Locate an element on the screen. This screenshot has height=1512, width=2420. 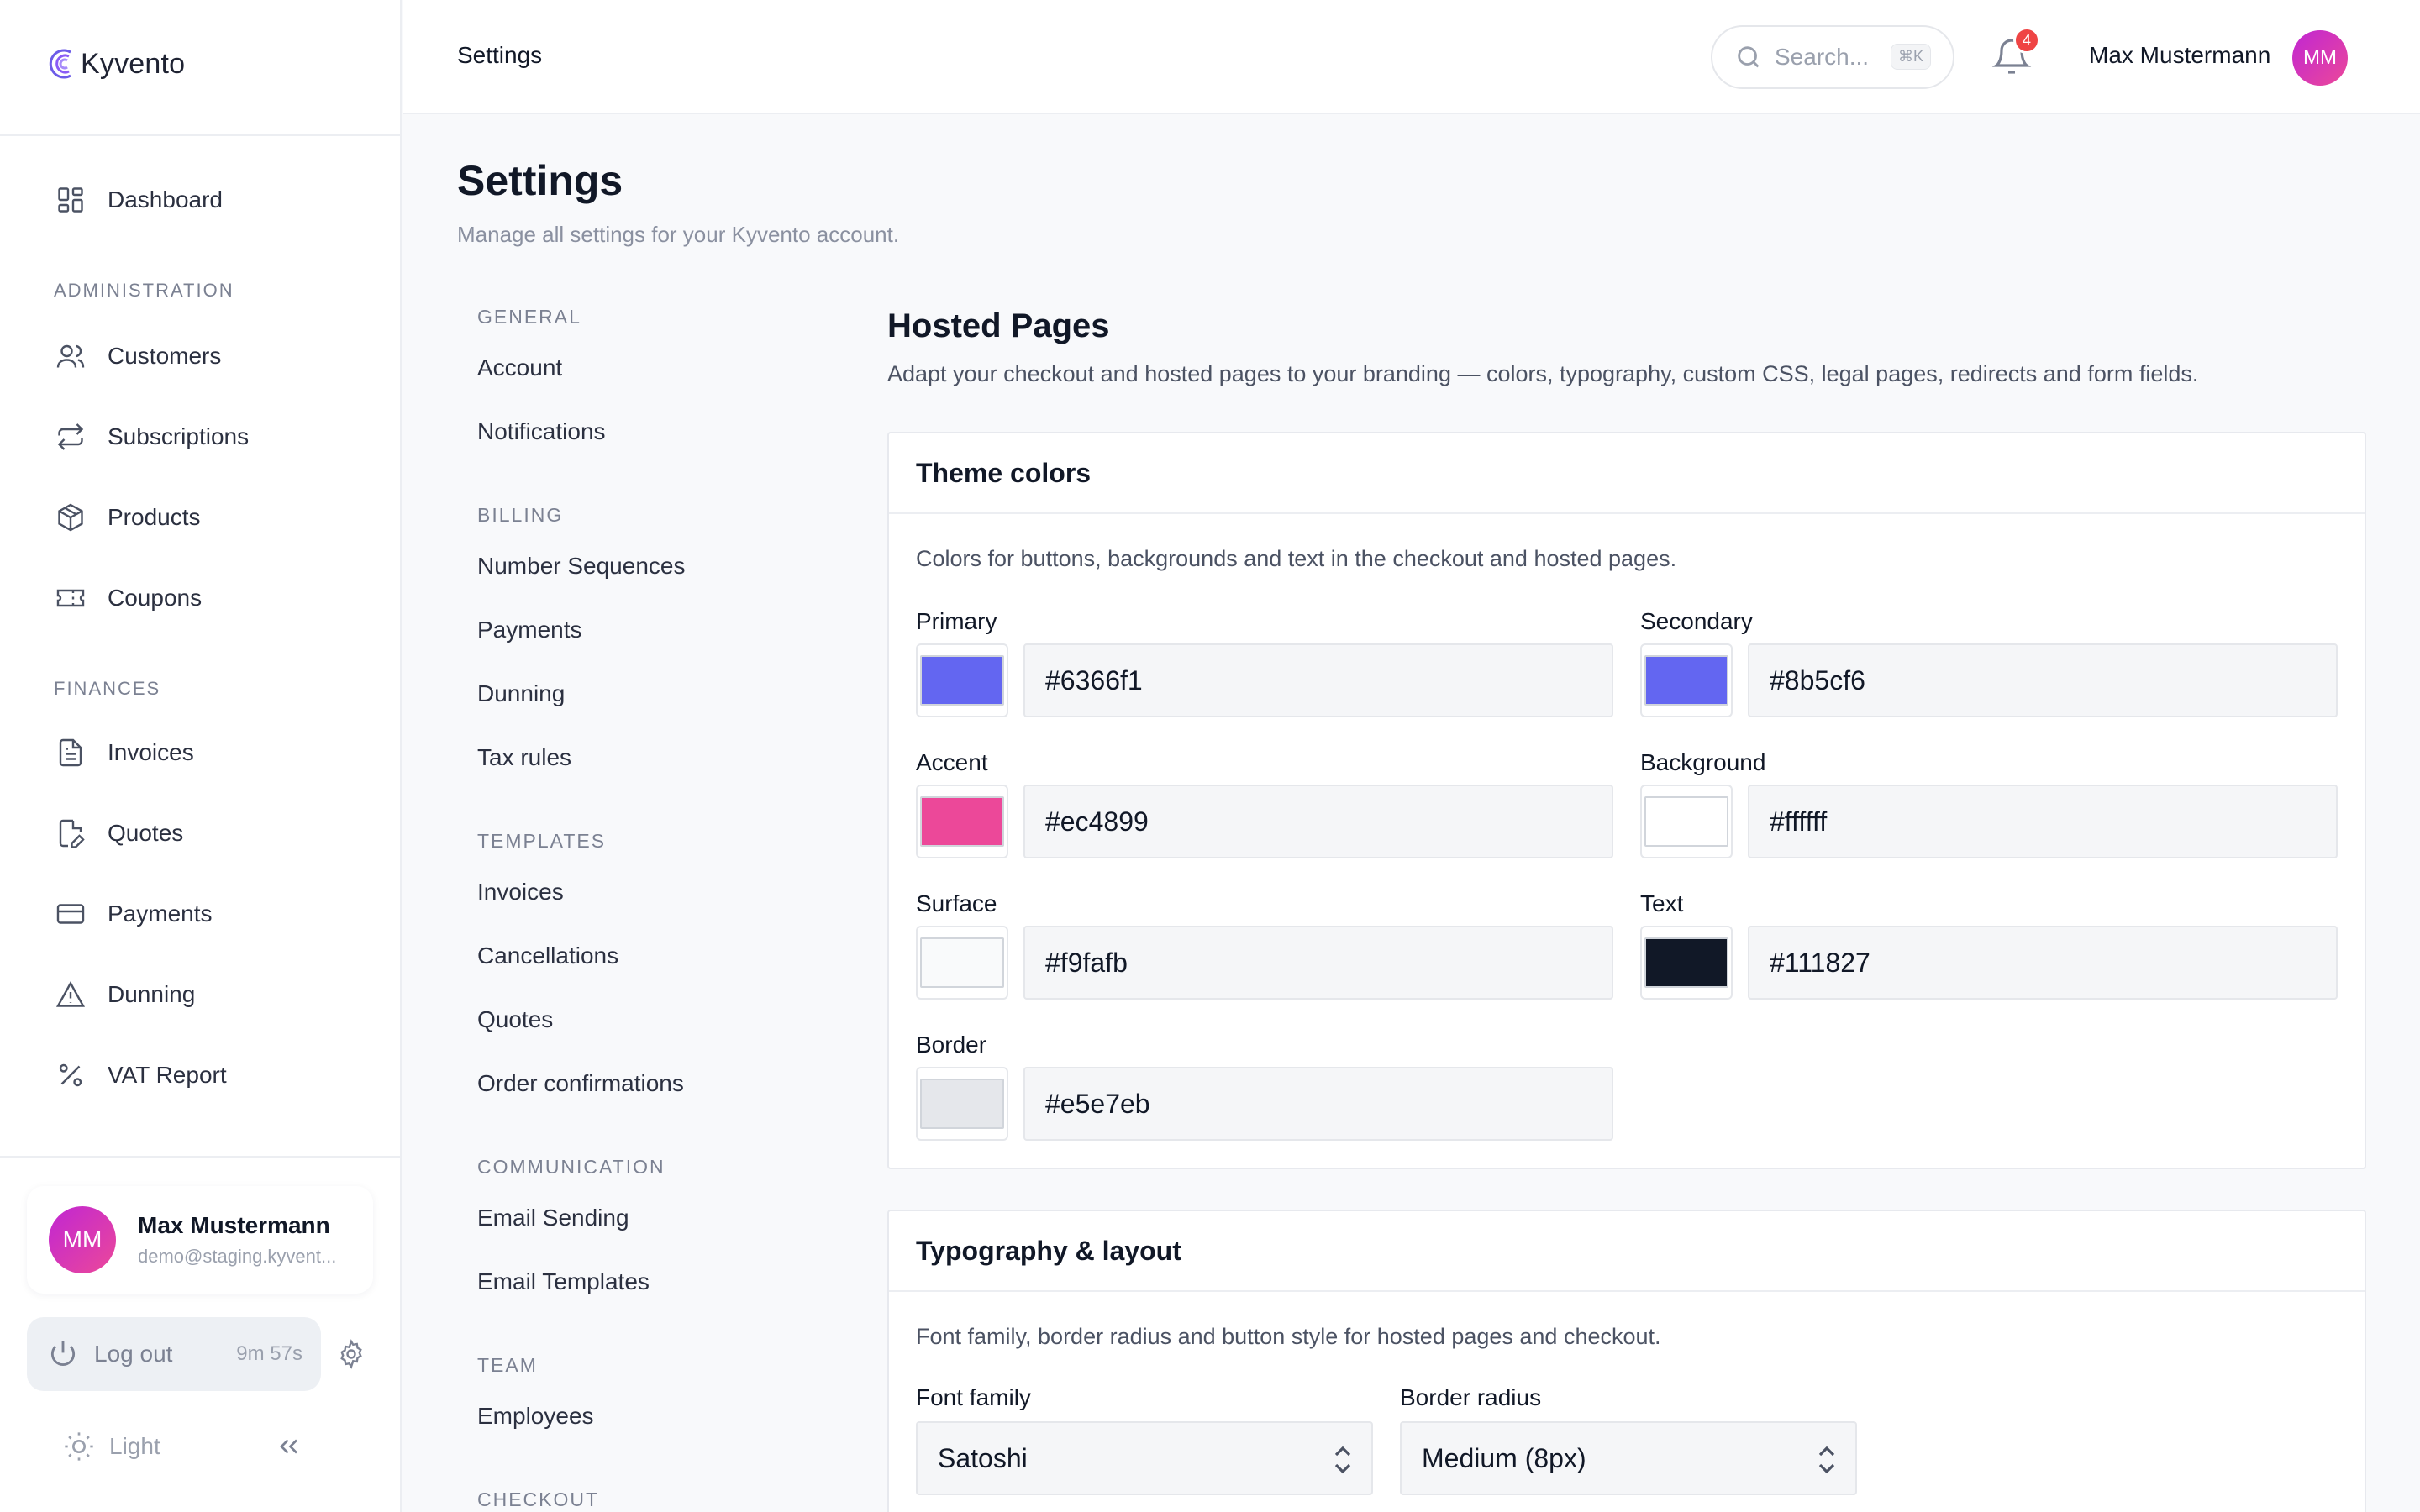
border-color-picker is located at coordinates (962, 1104).